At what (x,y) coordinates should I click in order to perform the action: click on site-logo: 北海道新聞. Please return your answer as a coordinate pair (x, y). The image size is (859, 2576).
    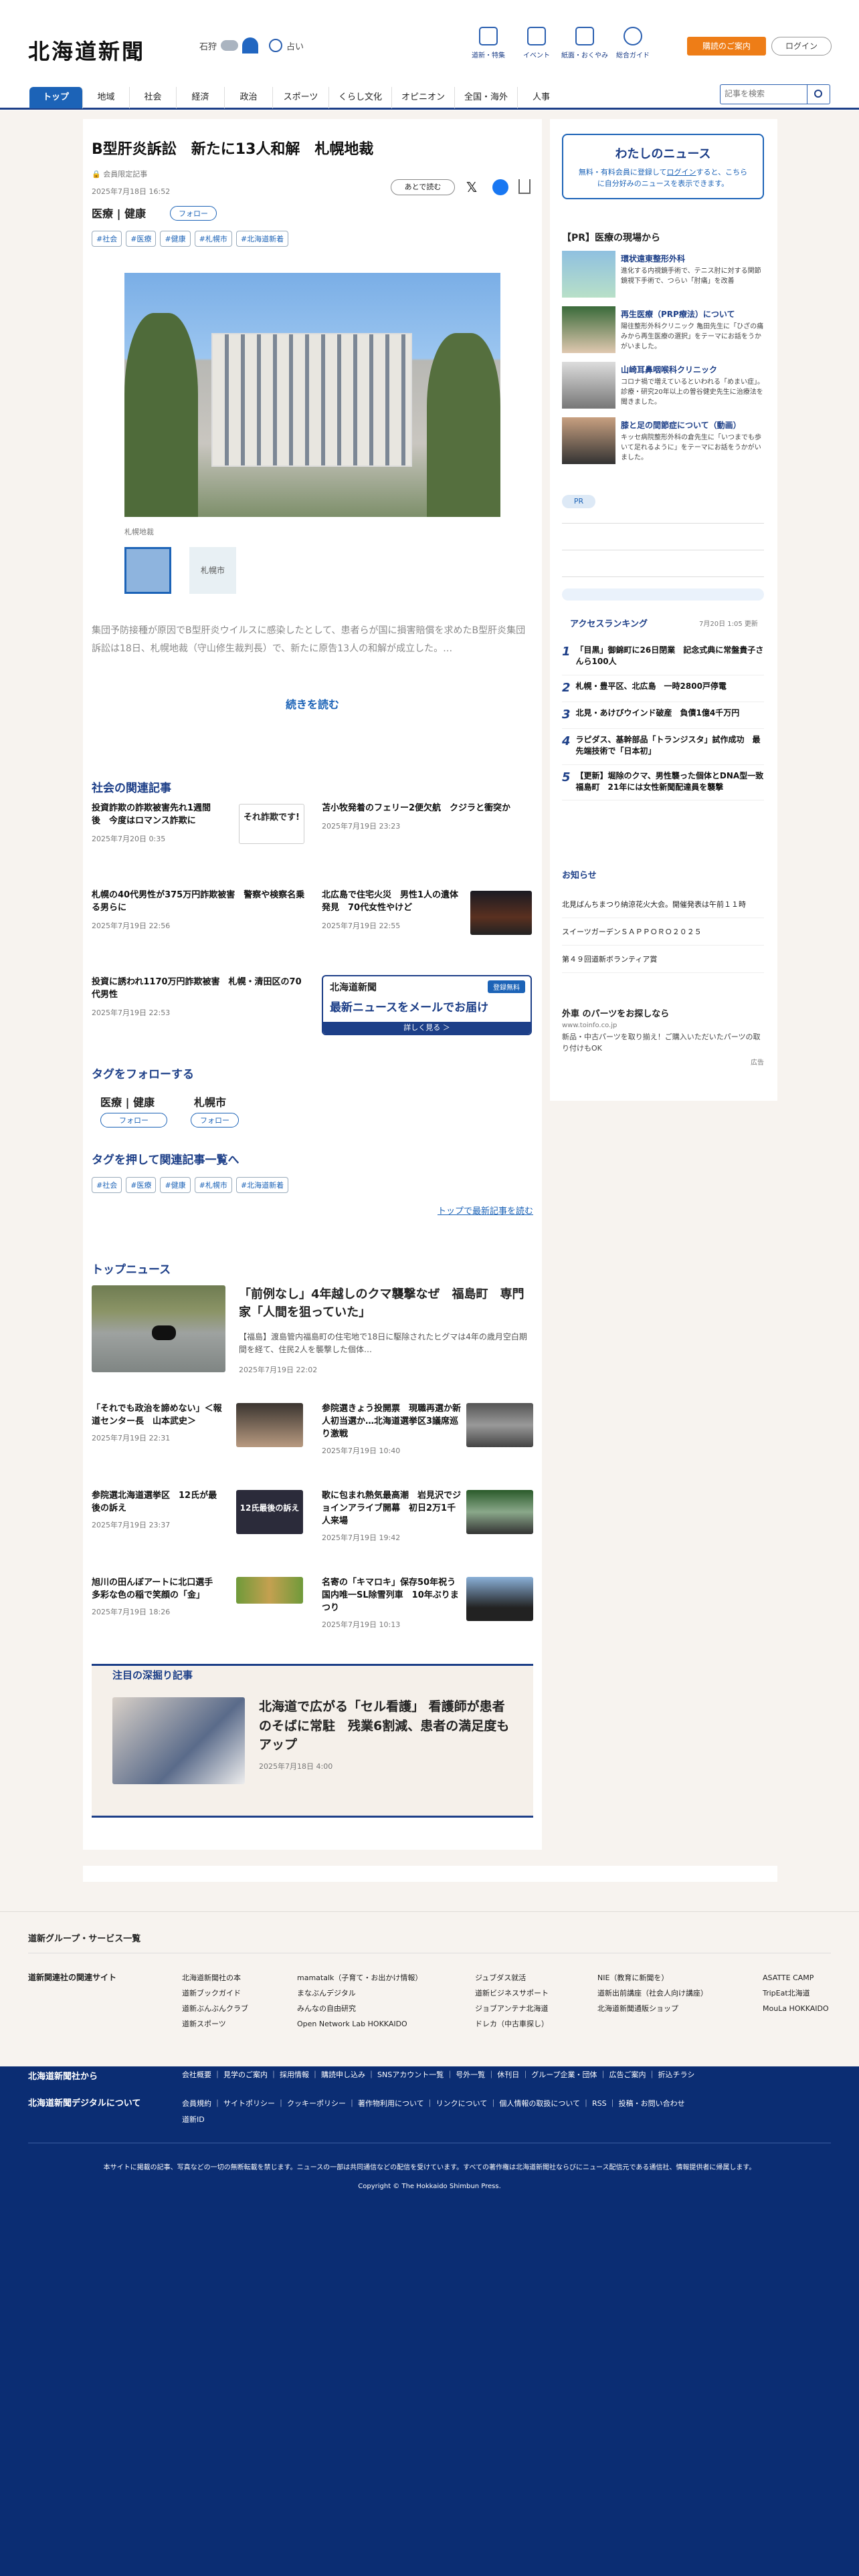
    Looking at the image, I should click on (87, 50).